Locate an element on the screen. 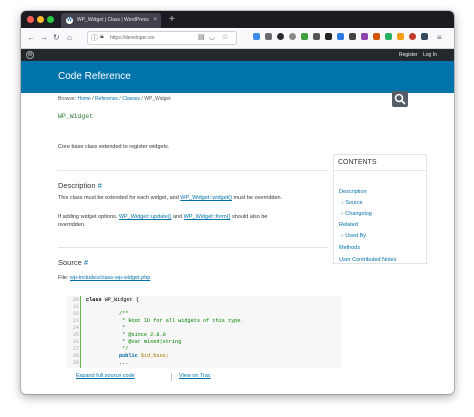 Image resolution: width=474 pixels, height=417 pixels. toc-item-used-by: ○ Used By is located at coordinates (353, 236).